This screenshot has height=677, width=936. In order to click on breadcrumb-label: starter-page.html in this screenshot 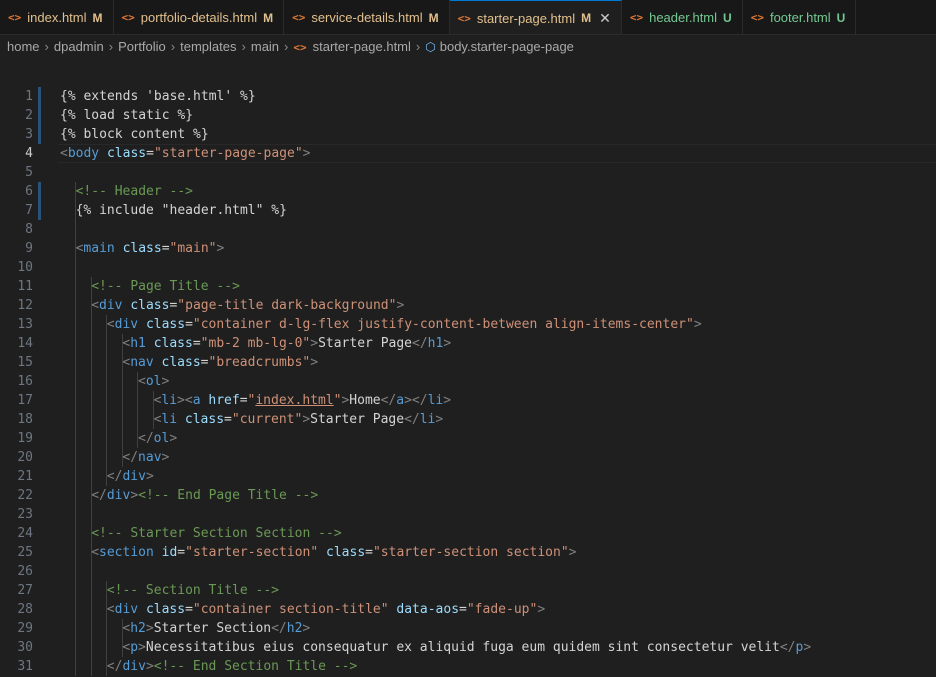, I will do `click(361, 46)`.